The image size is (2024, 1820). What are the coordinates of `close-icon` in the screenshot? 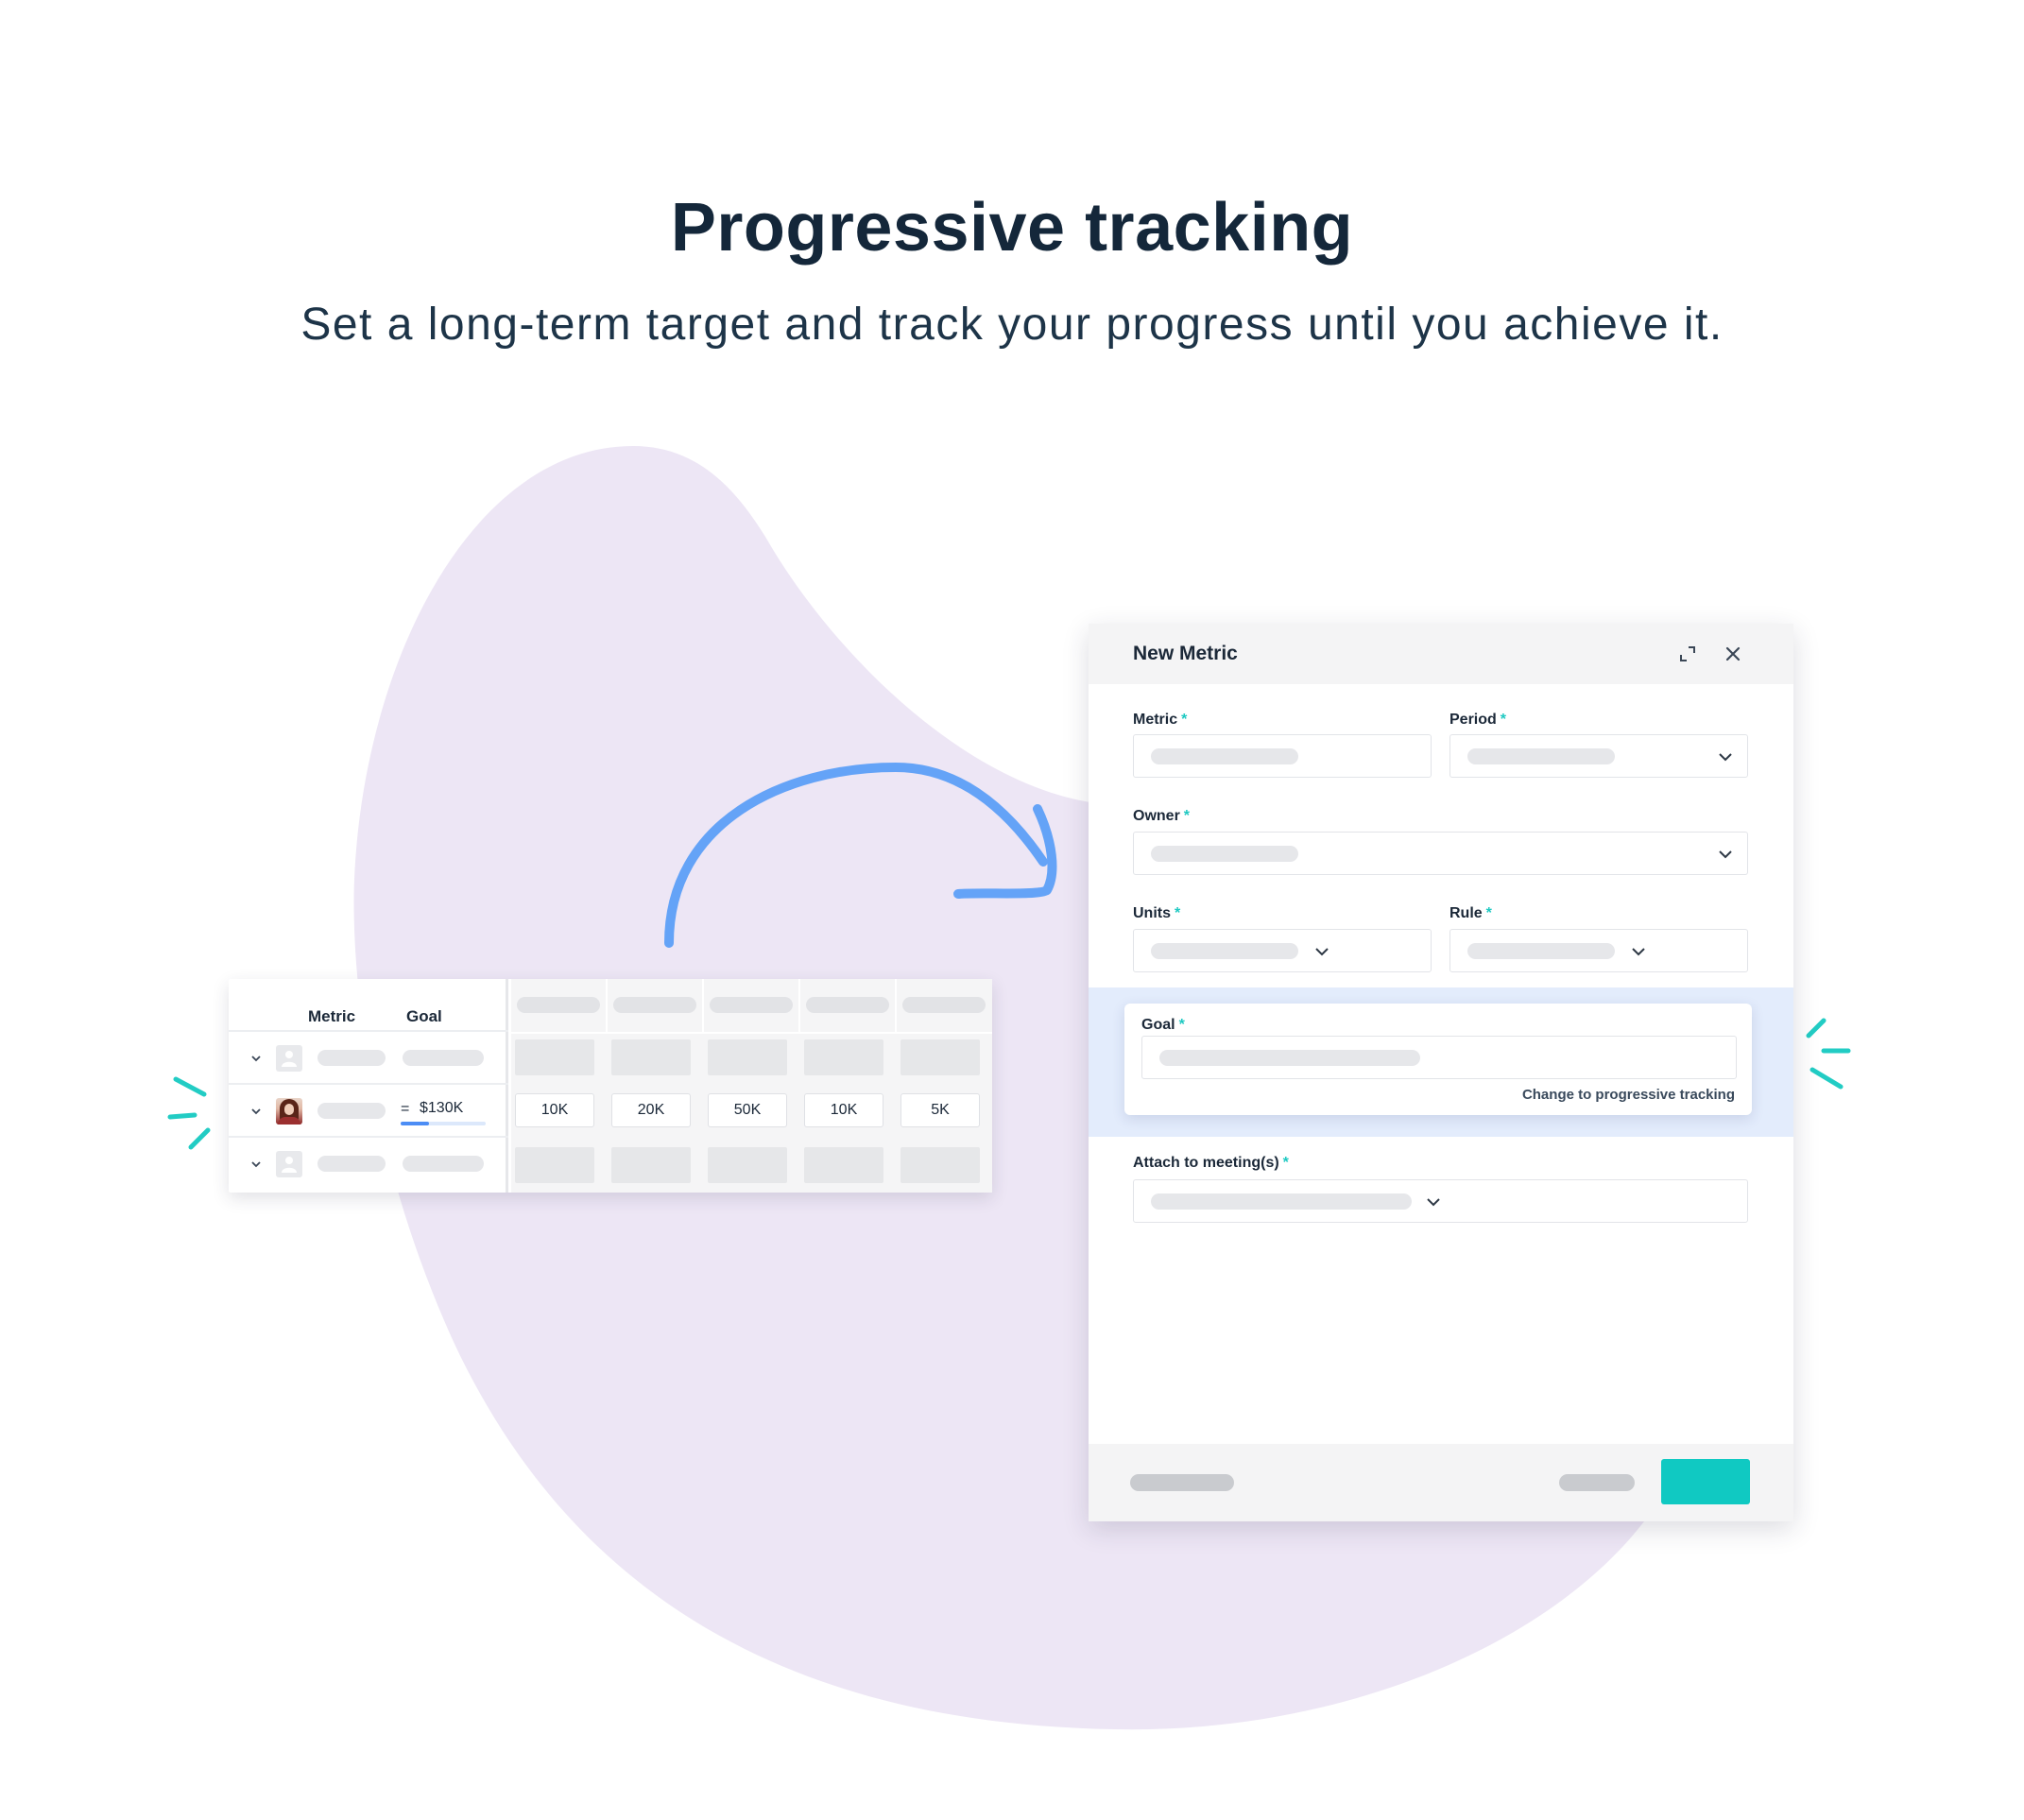 It's located at (1733, 654).